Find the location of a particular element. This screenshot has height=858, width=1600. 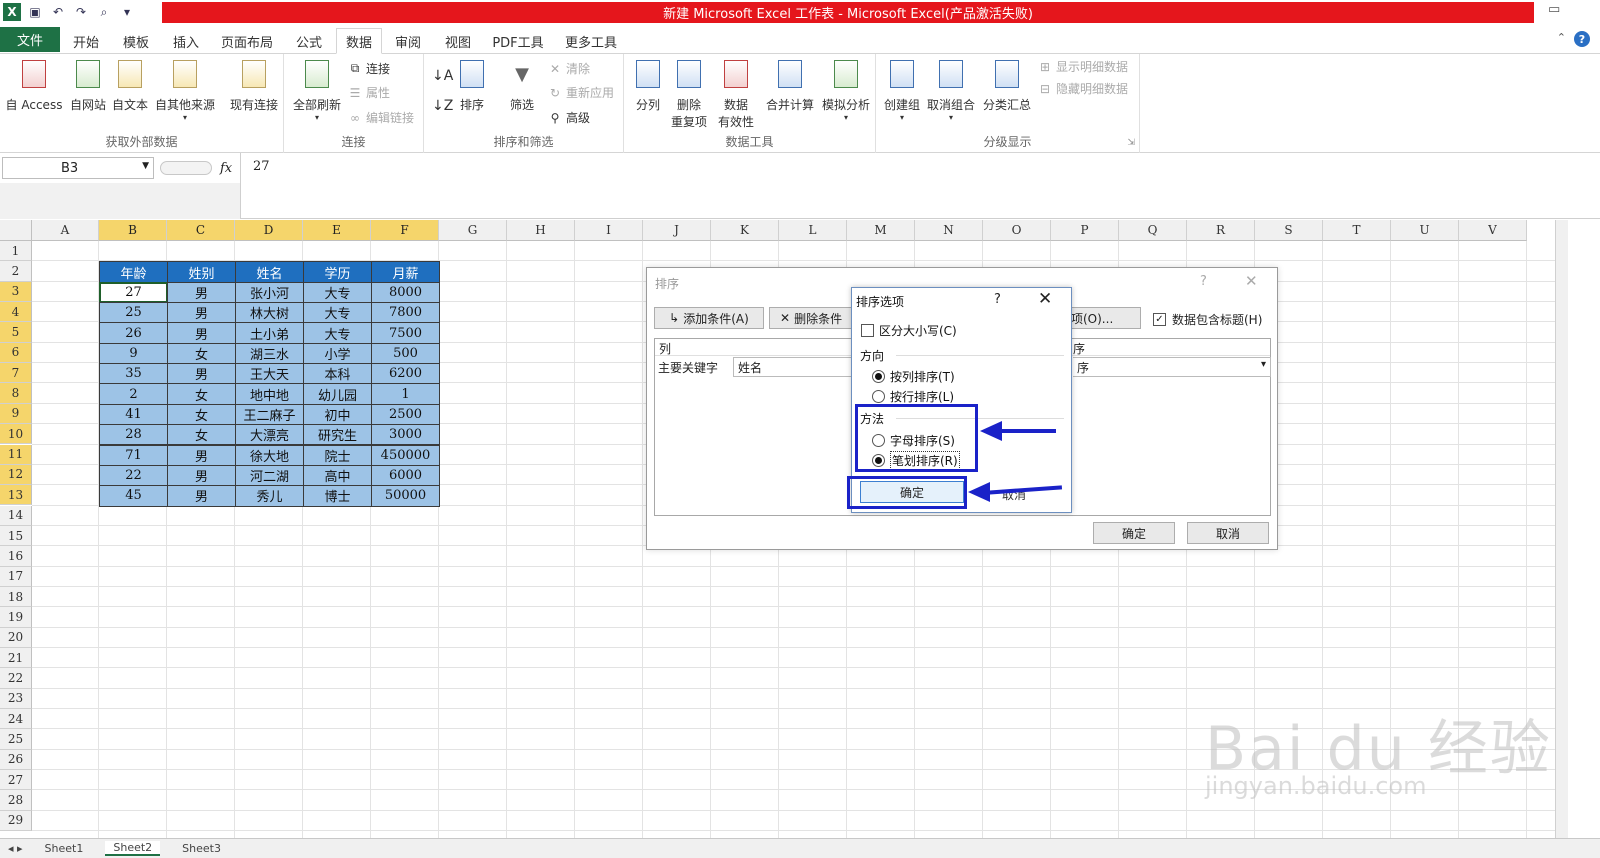

table-cell: 小学 is located at coordinates (337, 353).